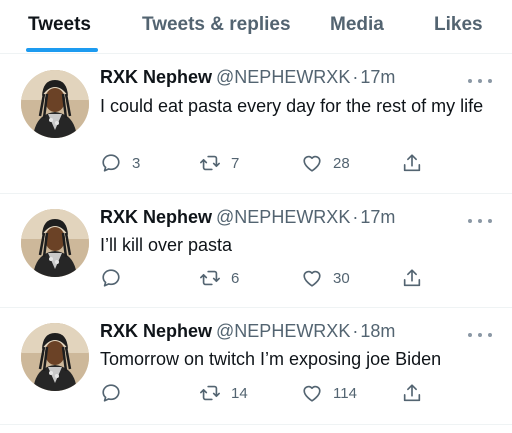 This screenshot has width=512, height=433. I want to click on tweet-text: I’ll kill over pasta, so click(166, 245).